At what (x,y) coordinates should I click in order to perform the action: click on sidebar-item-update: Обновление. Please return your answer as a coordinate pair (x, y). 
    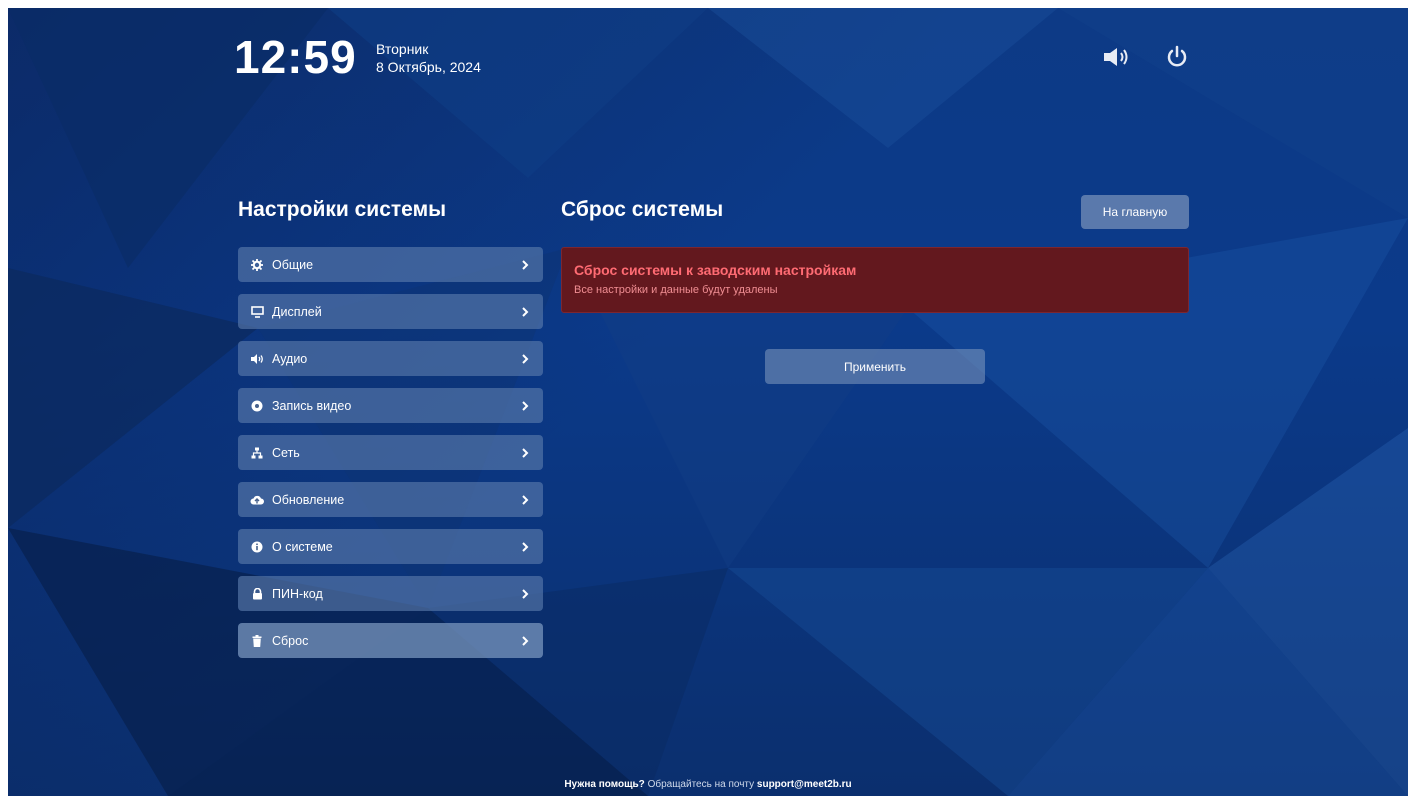
    Looking at the image, I should click on (390, 499).